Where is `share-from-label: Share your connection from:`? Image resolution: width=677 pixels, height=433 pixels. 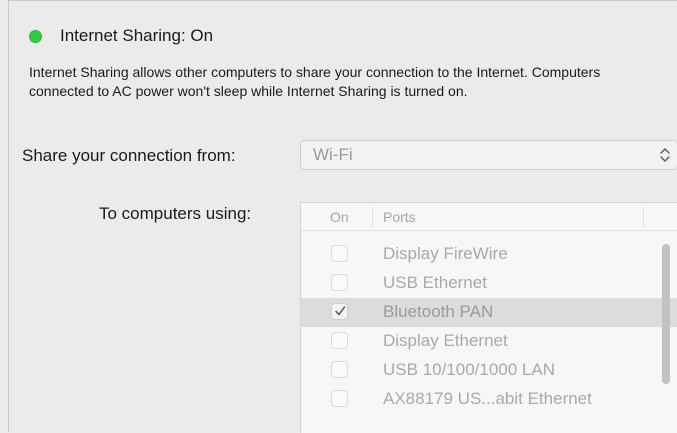 share-from-label: Share your connection from: is located at coordinates (129, 155).